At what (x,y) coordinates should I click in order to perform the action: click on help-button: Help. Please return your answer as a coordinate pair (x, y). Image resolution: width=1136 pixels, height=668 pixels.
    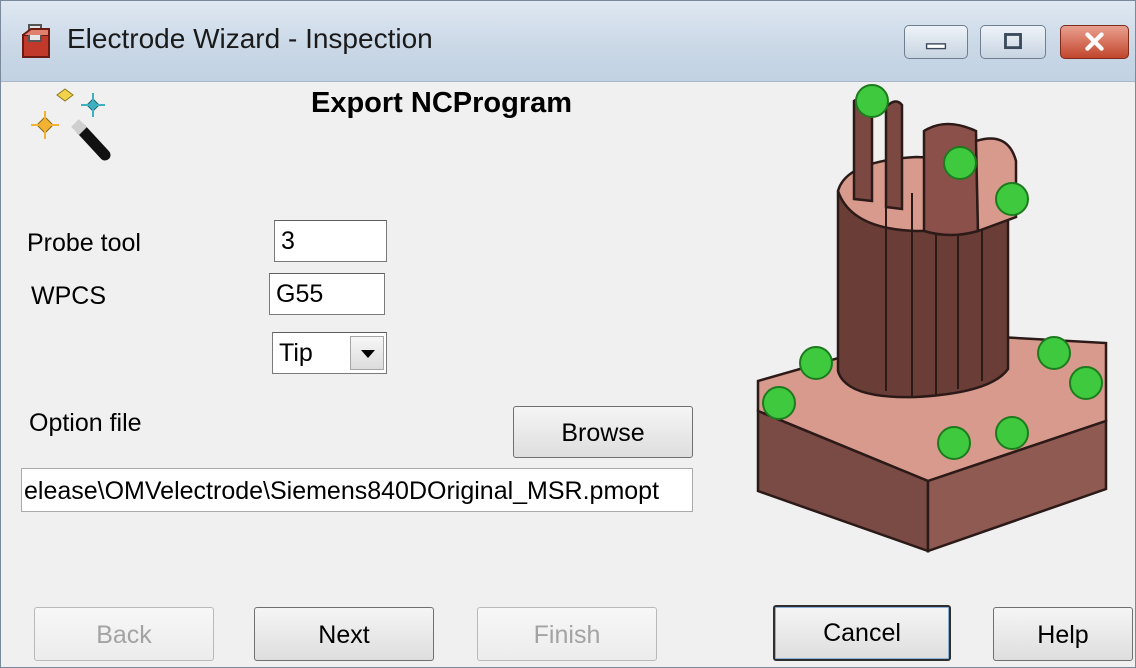
    Looking at the image, I should click on (1063, 634).